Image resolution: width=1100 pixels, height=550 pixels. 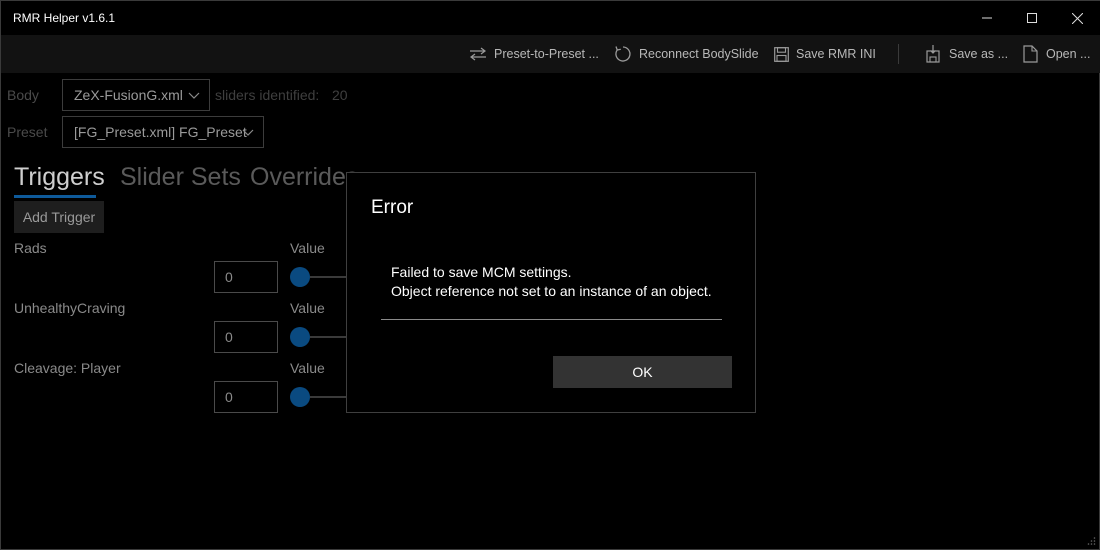 I want to click on title-bar: RMR Helper v1.6.1, so click(x=550, y=18).